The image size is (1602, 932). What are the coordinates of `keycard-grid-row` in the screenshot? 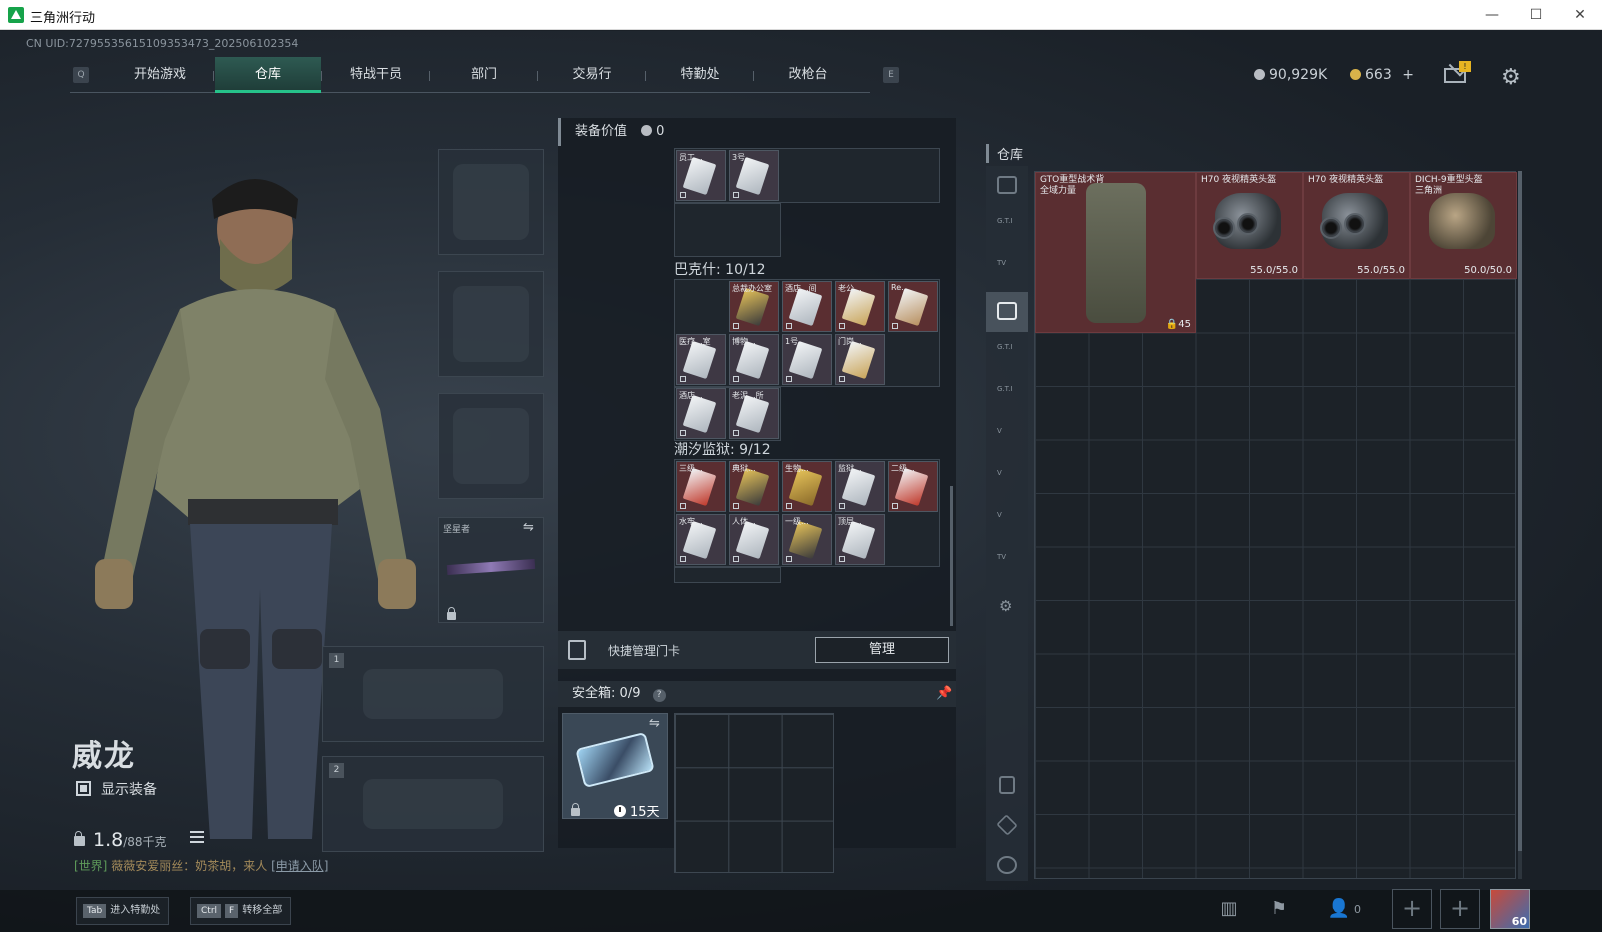 It's located at (727, 230).